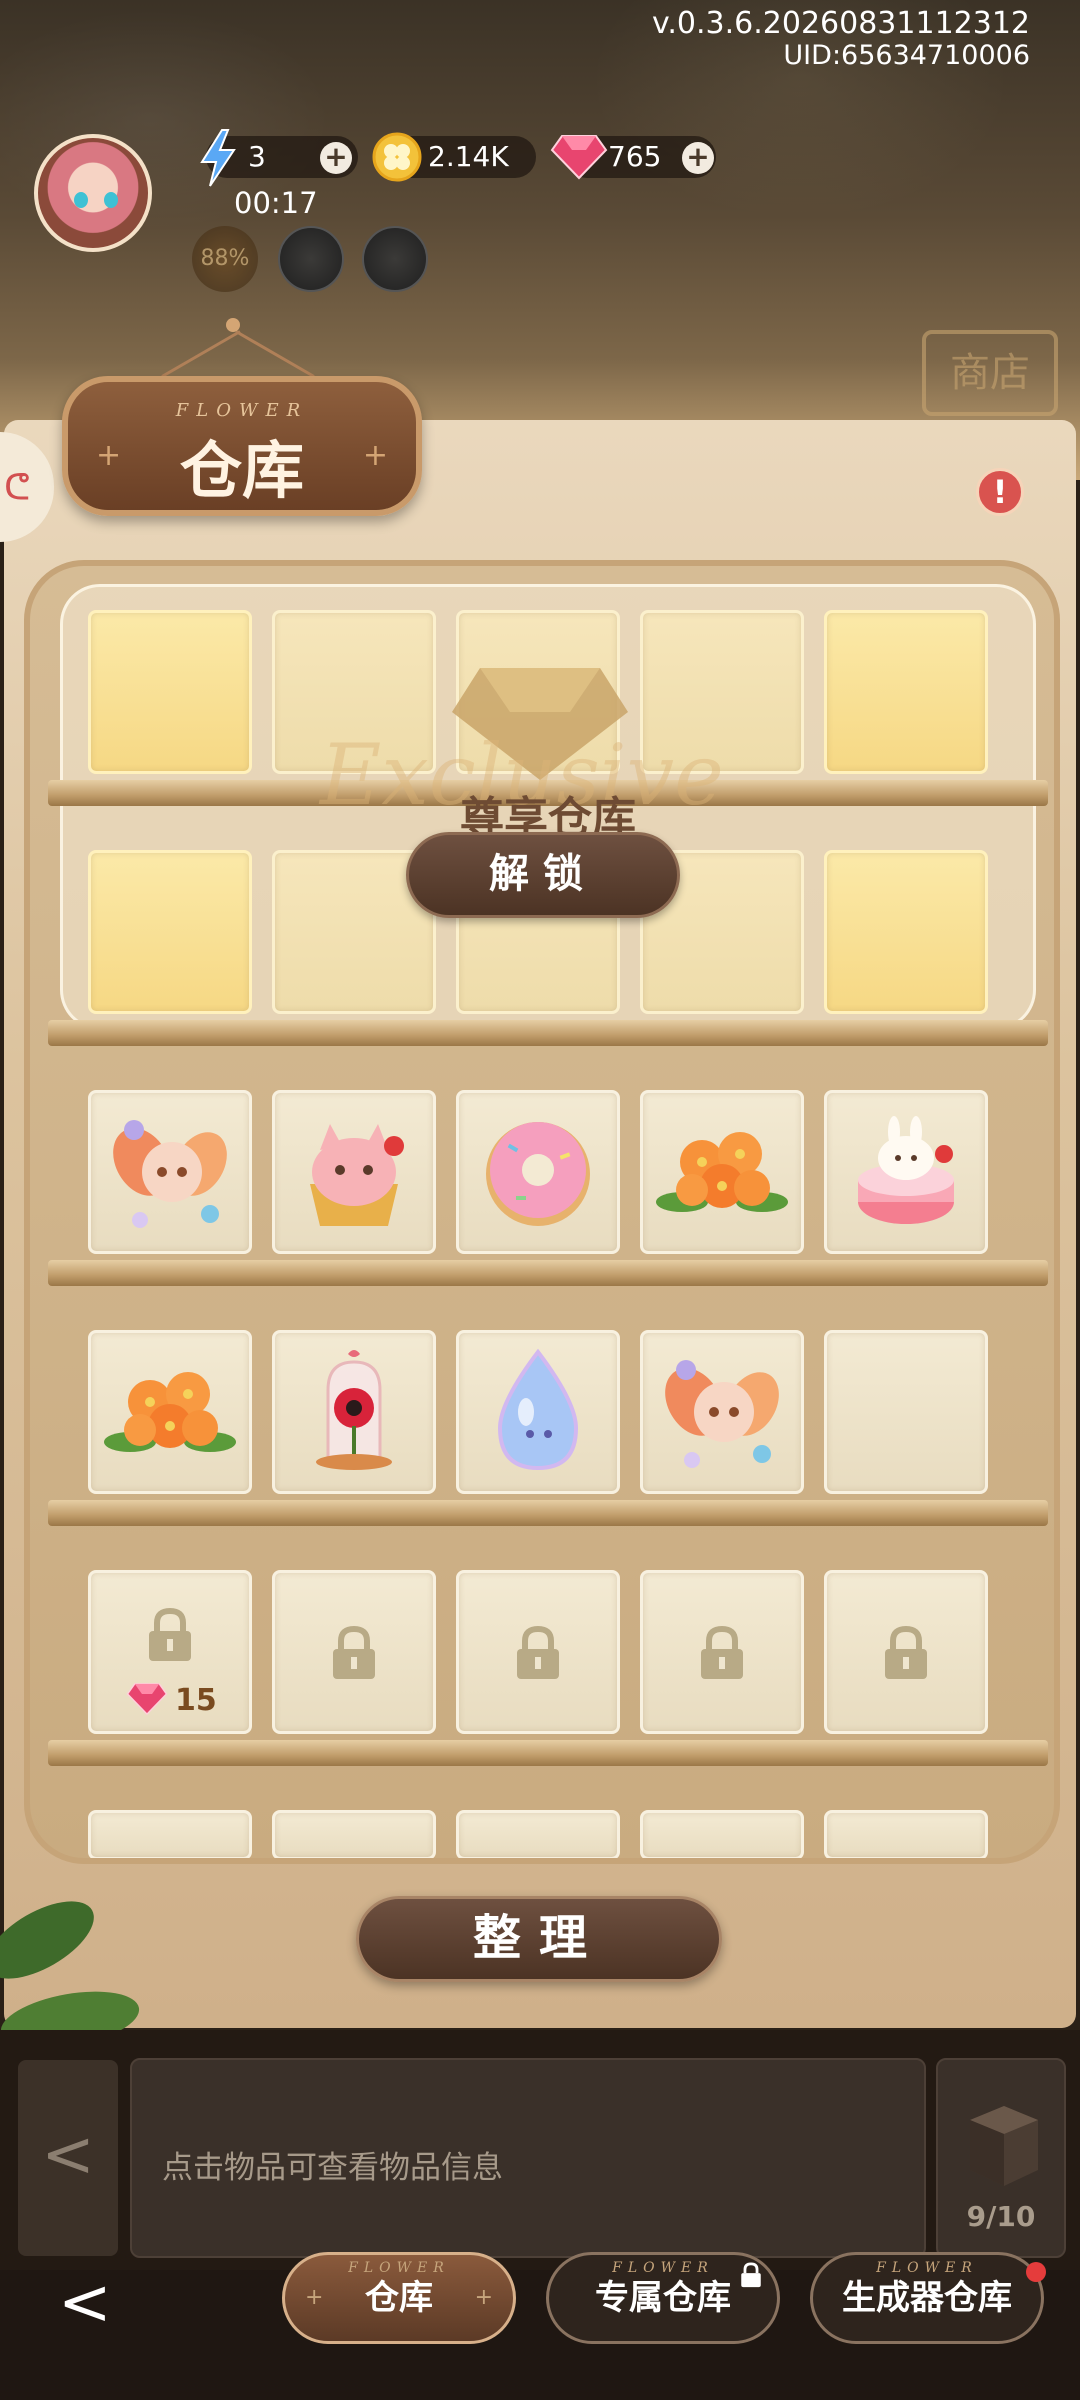  Describe the element at coordinates (225, 259) in the screenshot. I see `buff-icon-boost: 88%` at that location.